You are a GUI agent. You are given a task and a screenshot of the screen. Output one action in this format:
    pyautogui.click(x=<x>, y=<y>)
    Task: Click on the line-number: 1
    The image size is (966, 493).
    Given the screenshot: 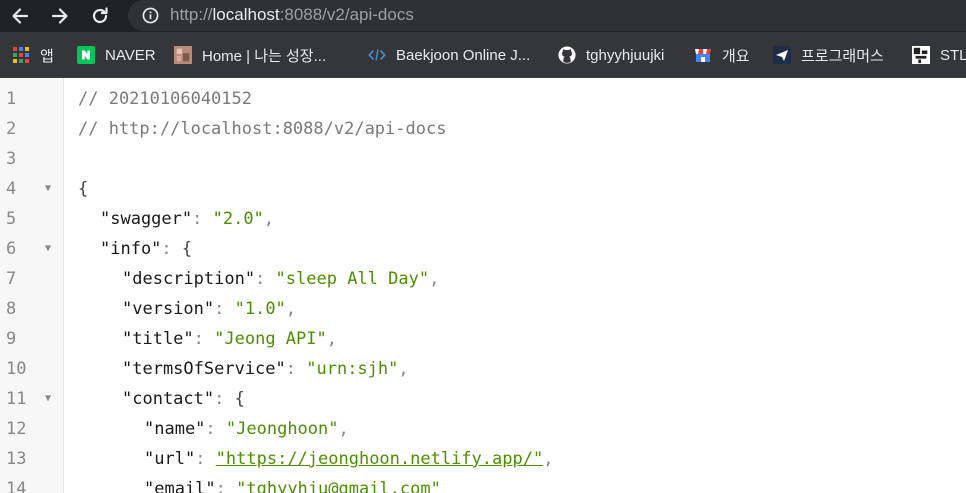 What is the action you would take?
    pyautogui.click(x=11, y=99)
    